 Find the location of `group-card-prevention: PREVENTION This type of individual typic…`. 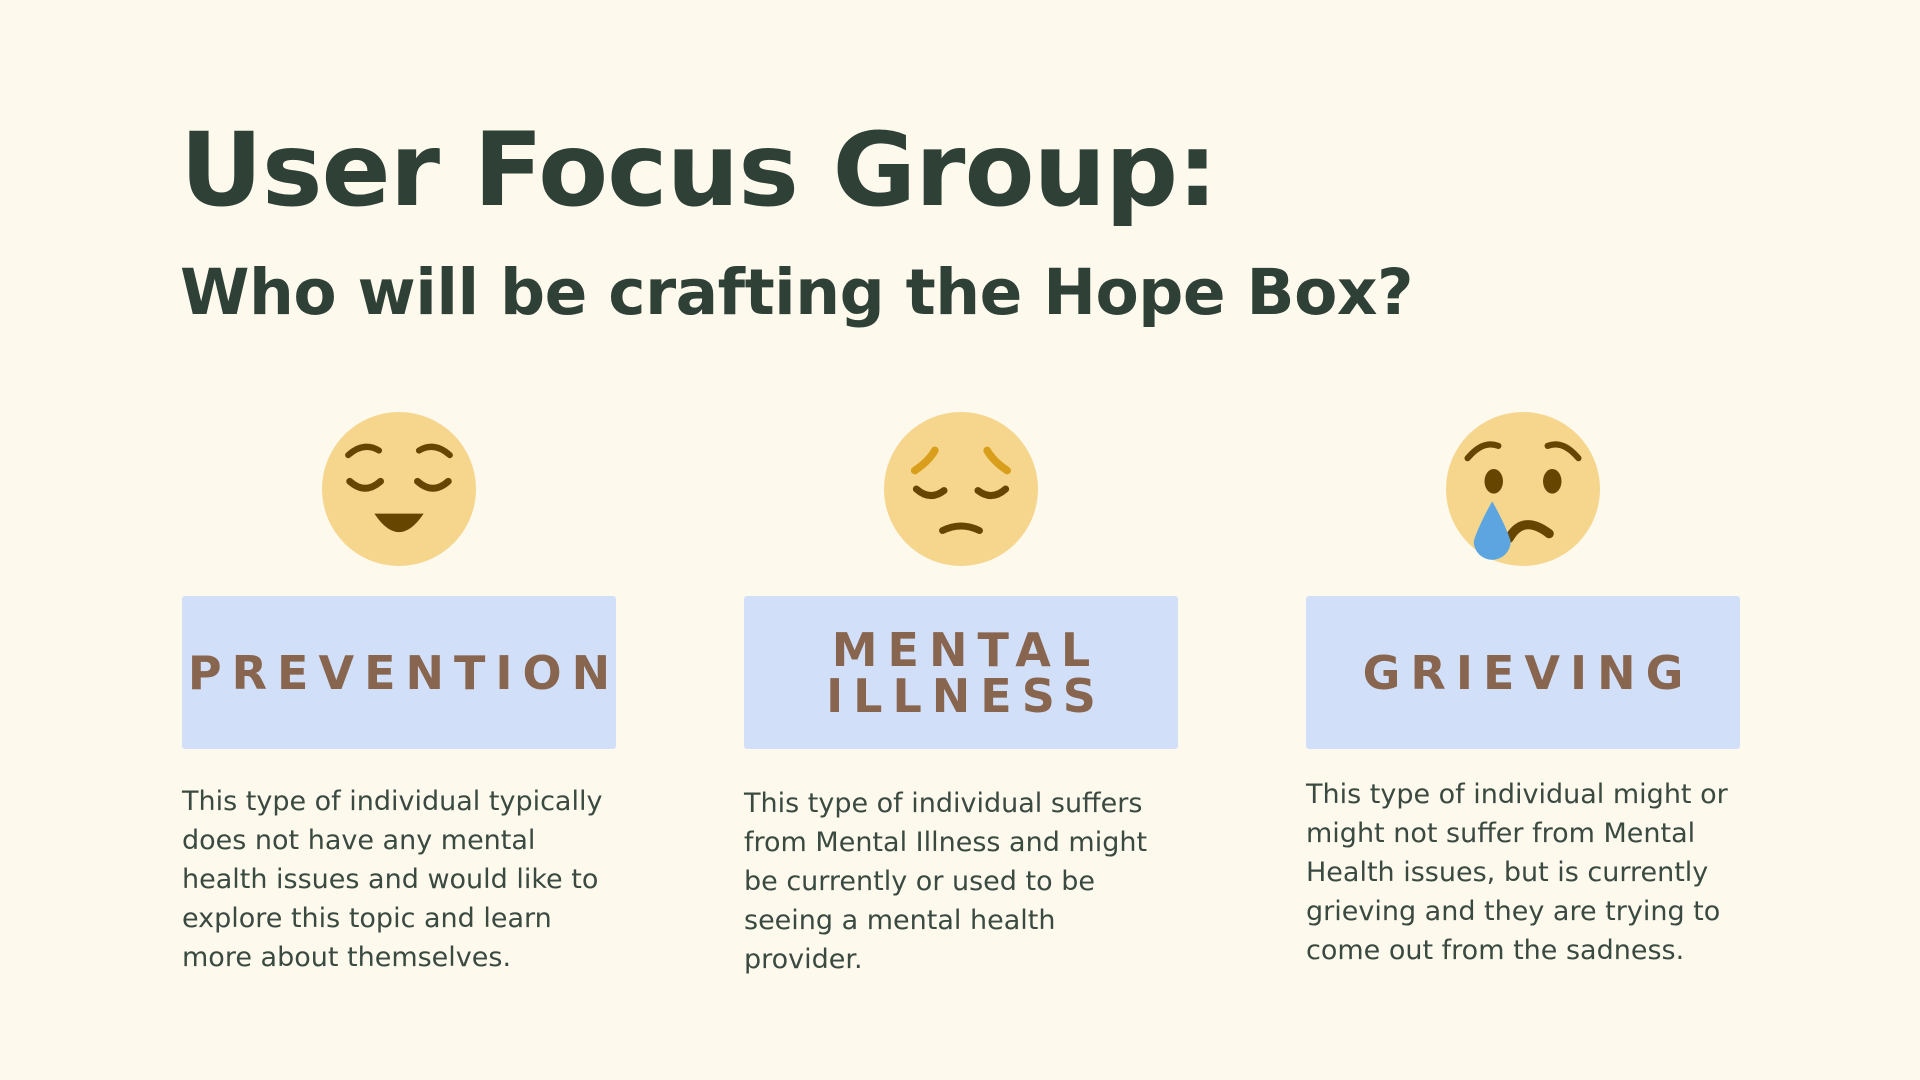

group-card-prevention: PREVENTION This type of individual typic… is located at coordinates (399, 694).